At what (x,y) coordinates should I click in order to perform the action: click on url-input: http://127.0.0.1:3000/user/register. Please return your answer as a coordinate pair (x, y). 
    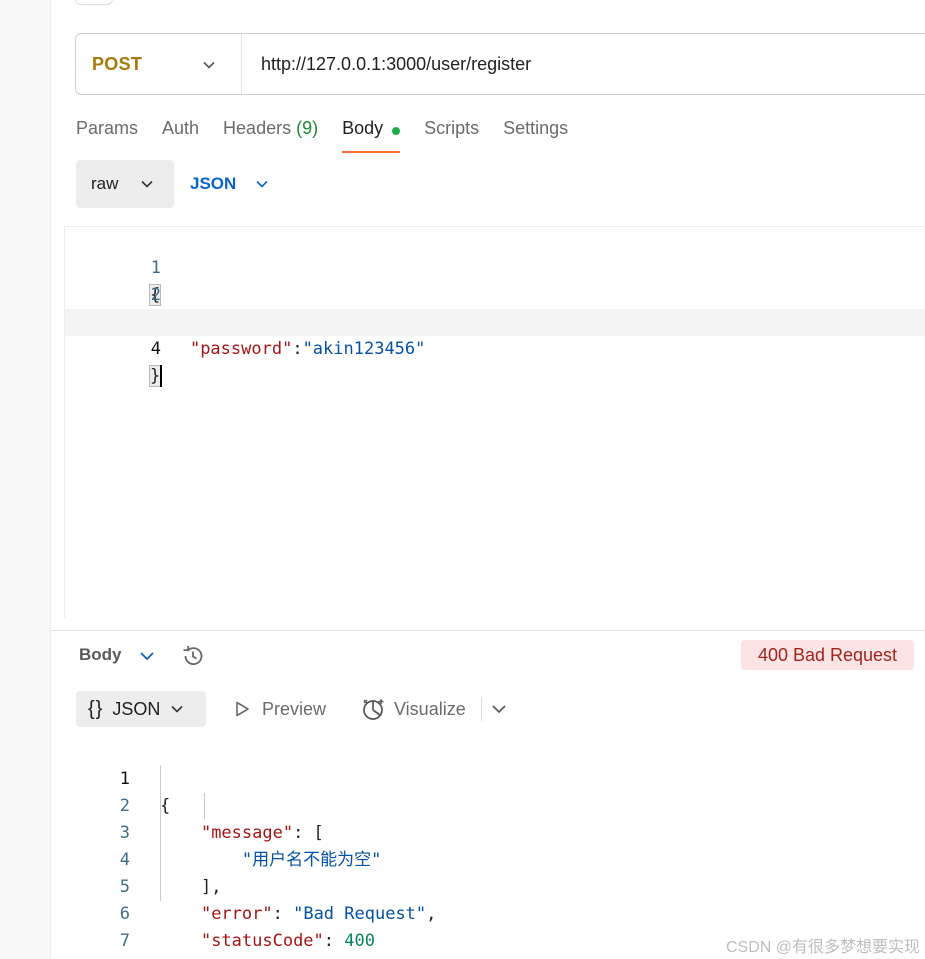
    Looking at the image, I should click on (386, 64).